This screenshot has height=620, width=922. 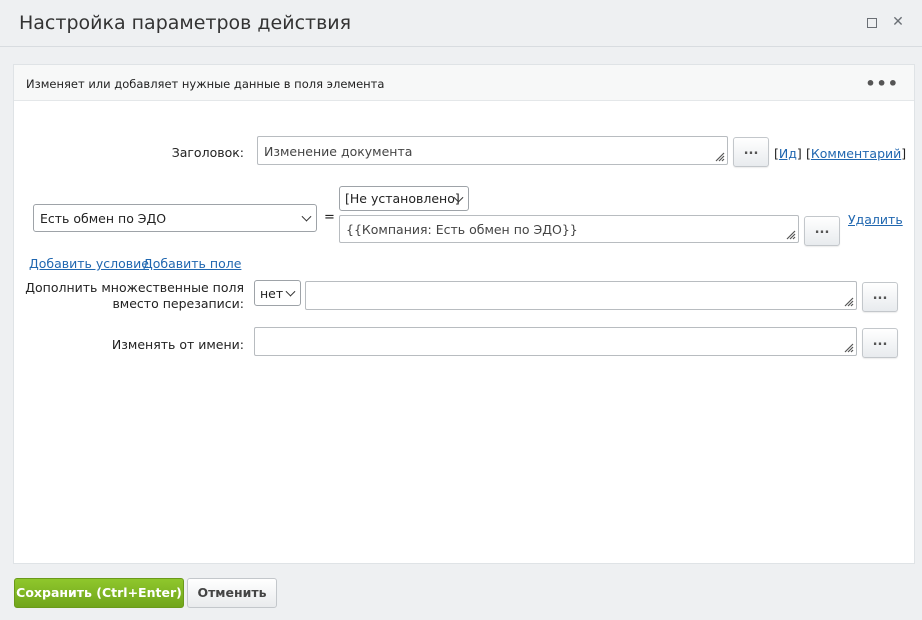 I want to click on modify-as-input, so click(x=555, y=341).